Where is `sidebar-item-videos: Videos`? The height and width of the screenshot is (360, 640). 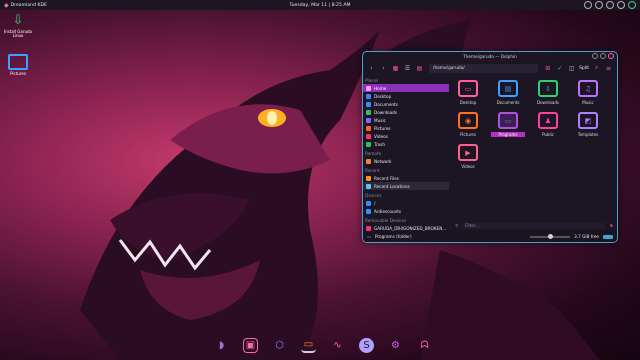 sidebar-item-videos: Videos is located at coordinates (406, 136).